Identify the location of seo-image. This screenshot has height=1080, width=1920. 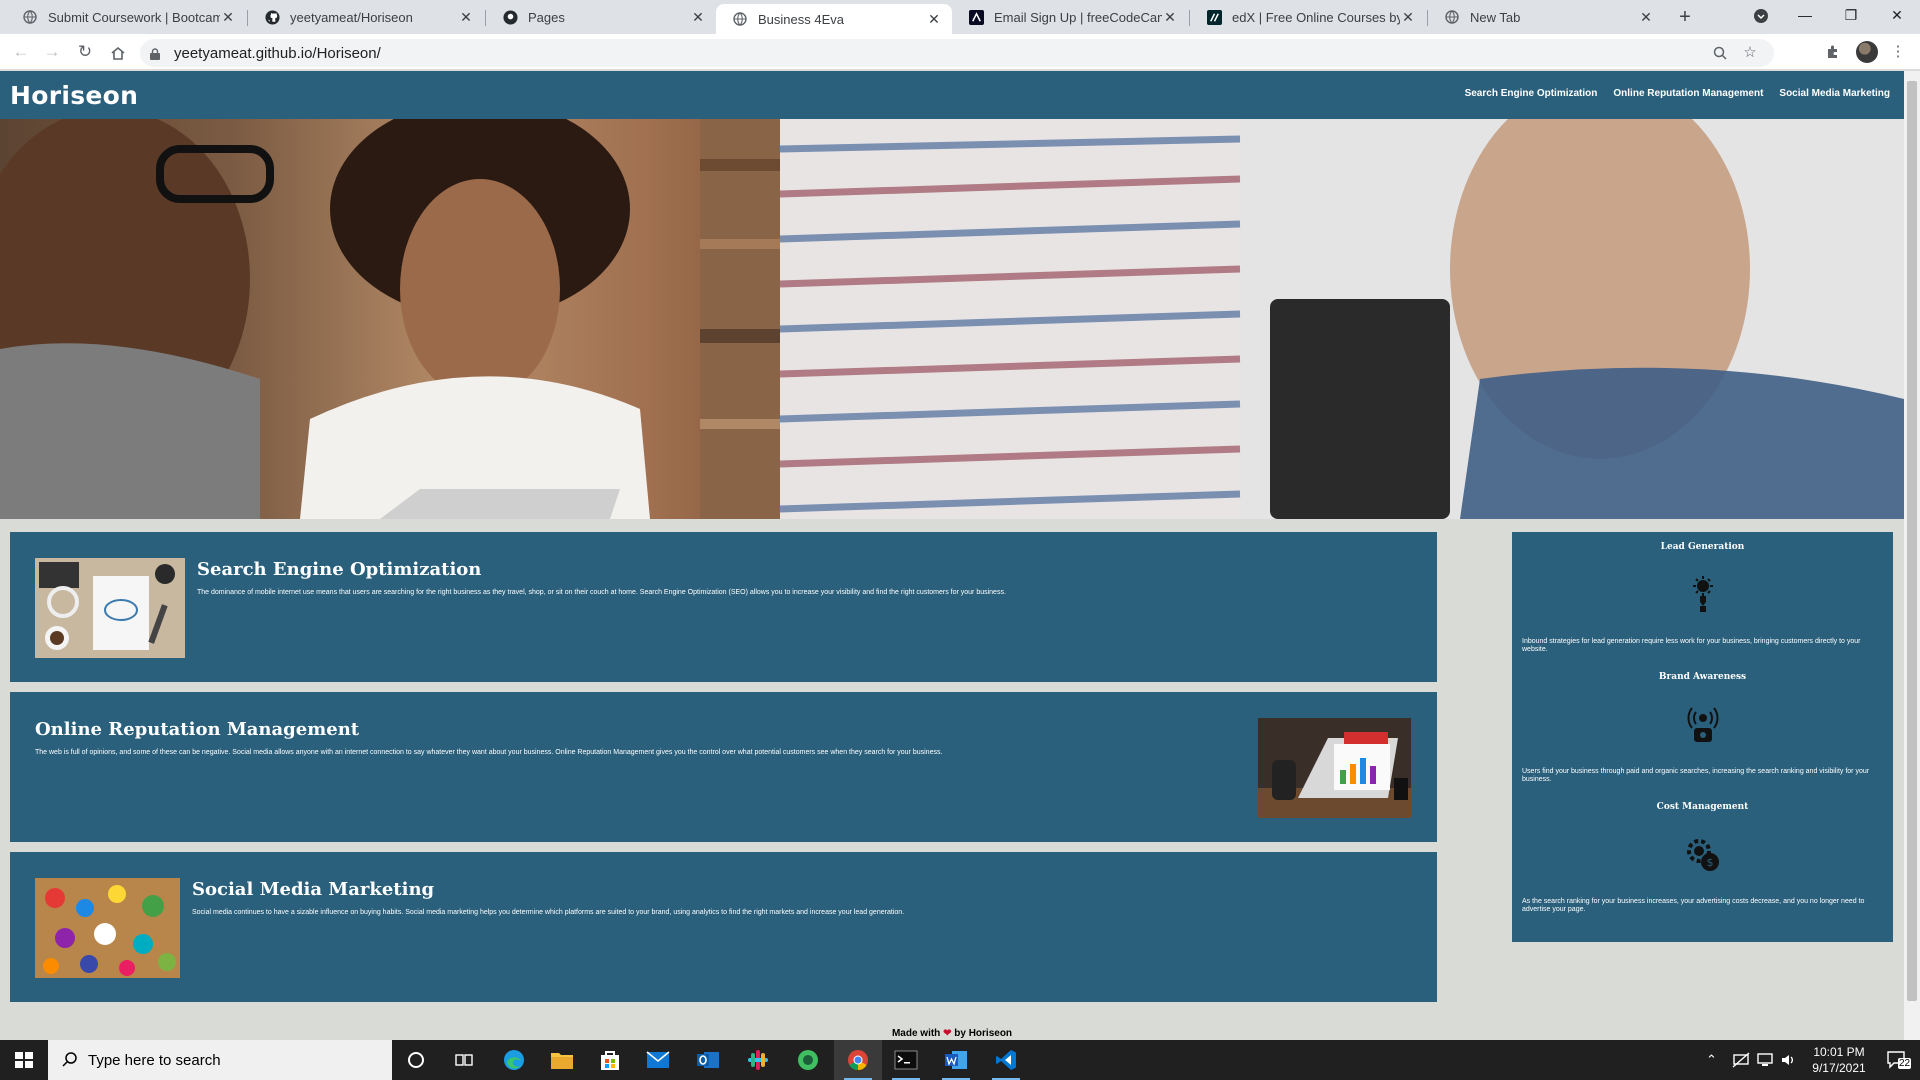
(110, 608).